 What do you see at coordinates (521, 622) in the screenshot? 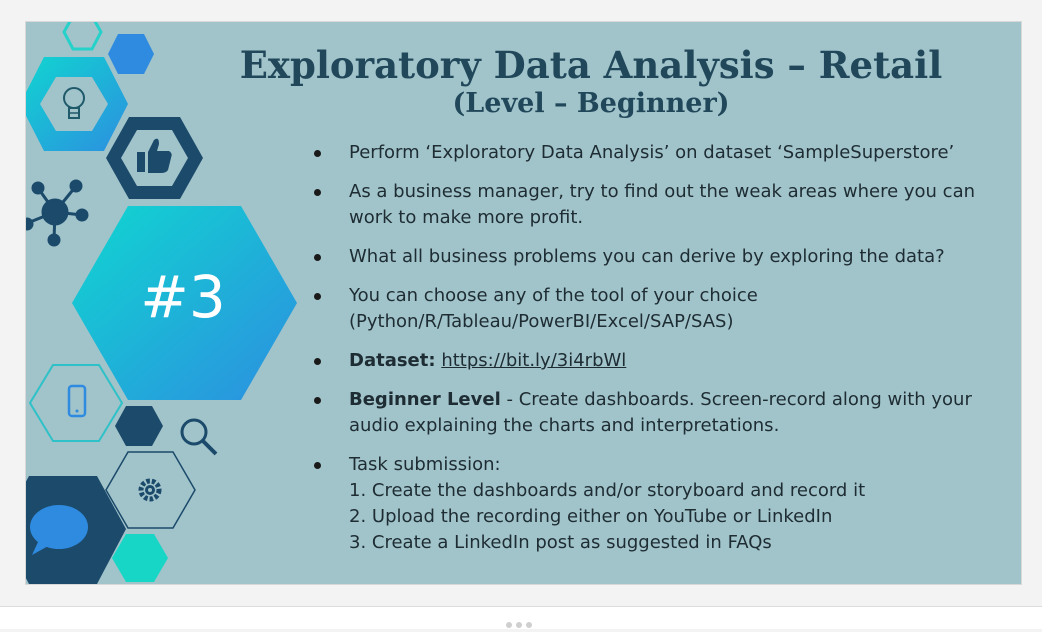
I see `more-options-icon` at bounding box center [521, 622].